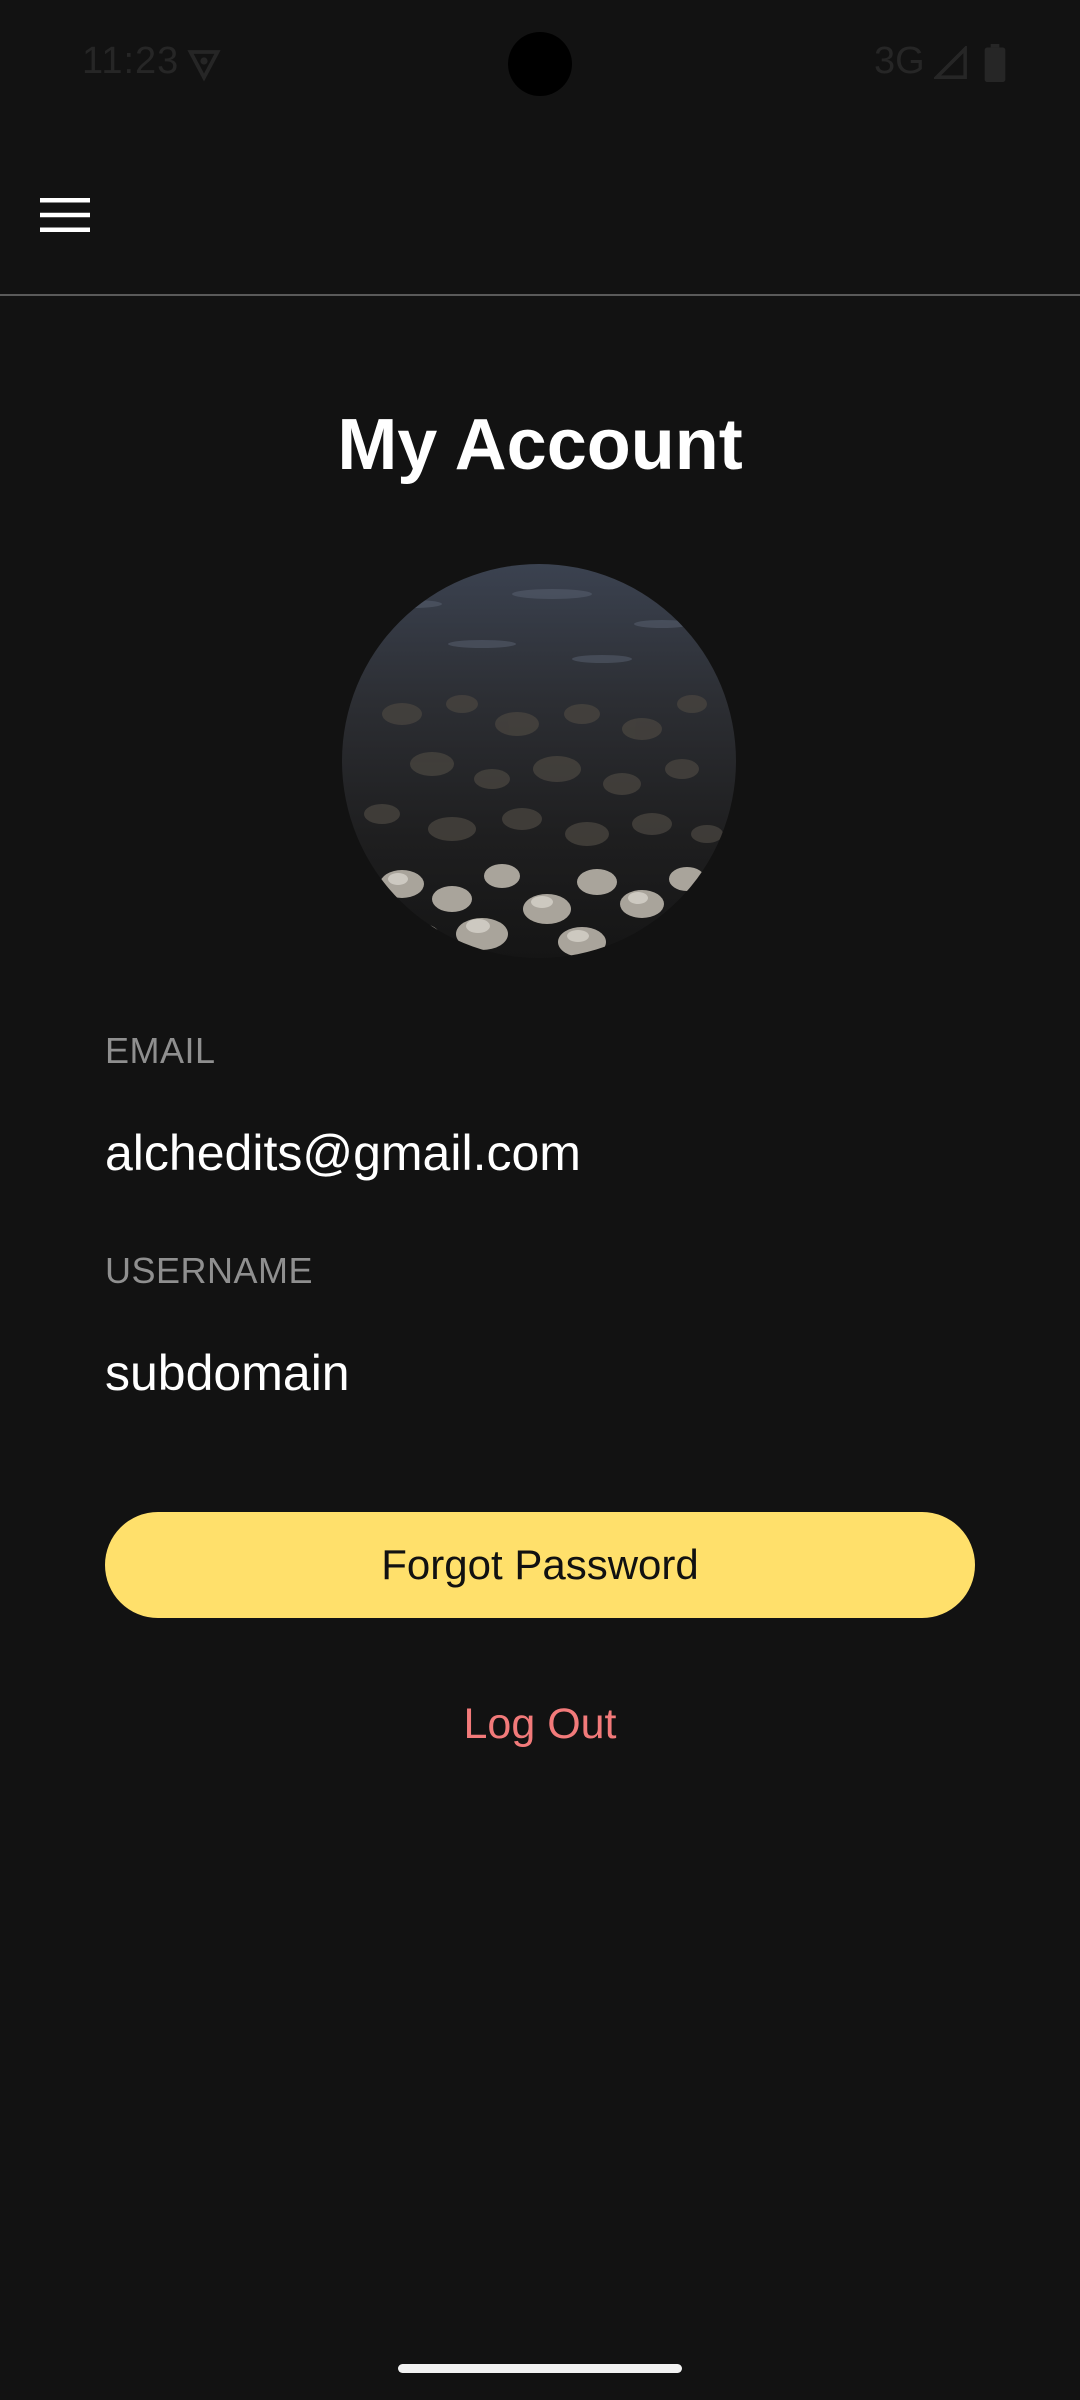 Image resolution: width=1080 pixels, height=2400 pixels. What do you see at coordinates (540, 445) in the screenshot?
I see `page-title: My Account` at bounding box center [540, 445].